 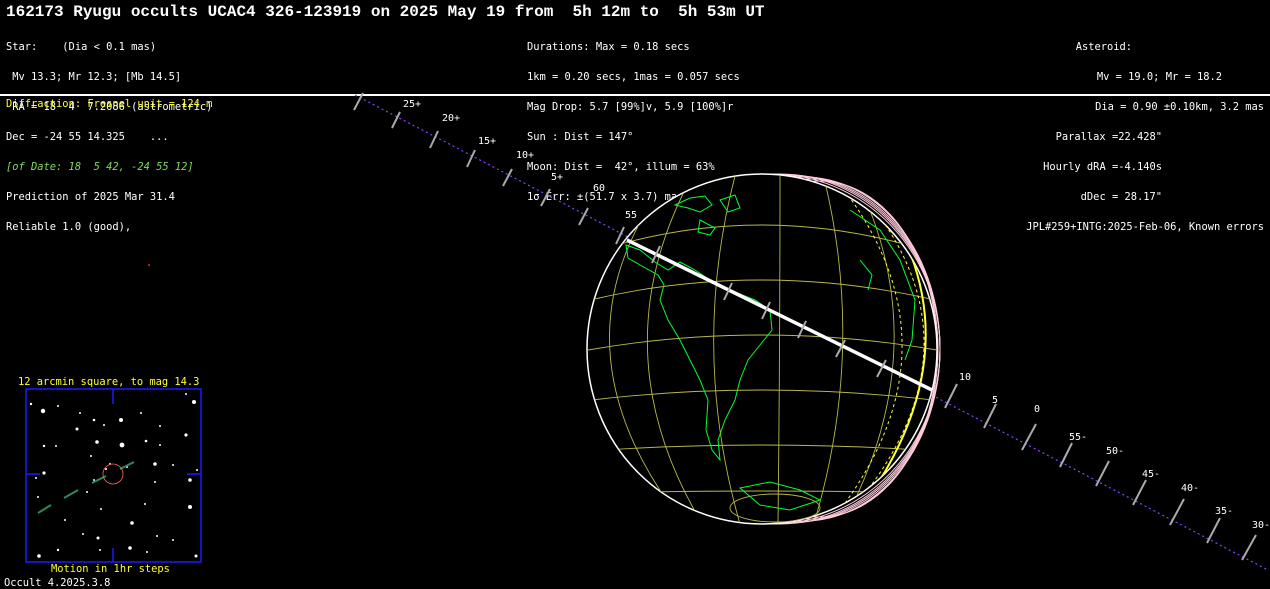 What do you see at coordinates (1078, 437) in the screenshot?
I see `tick-label: 55-` at bounding box center [1078, 437].